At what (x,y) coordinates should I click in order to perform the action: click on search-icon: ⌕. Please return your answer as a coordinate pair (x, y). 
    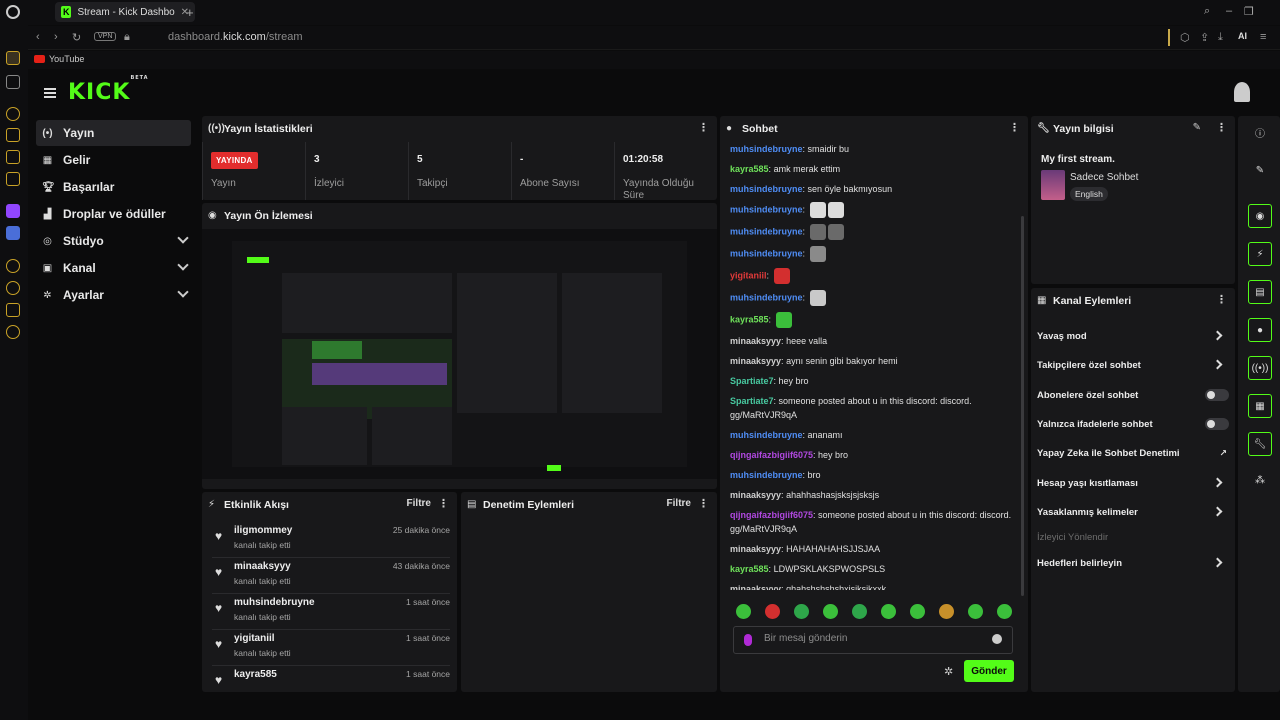
    Looking at the image, I should click on (1207, 11).